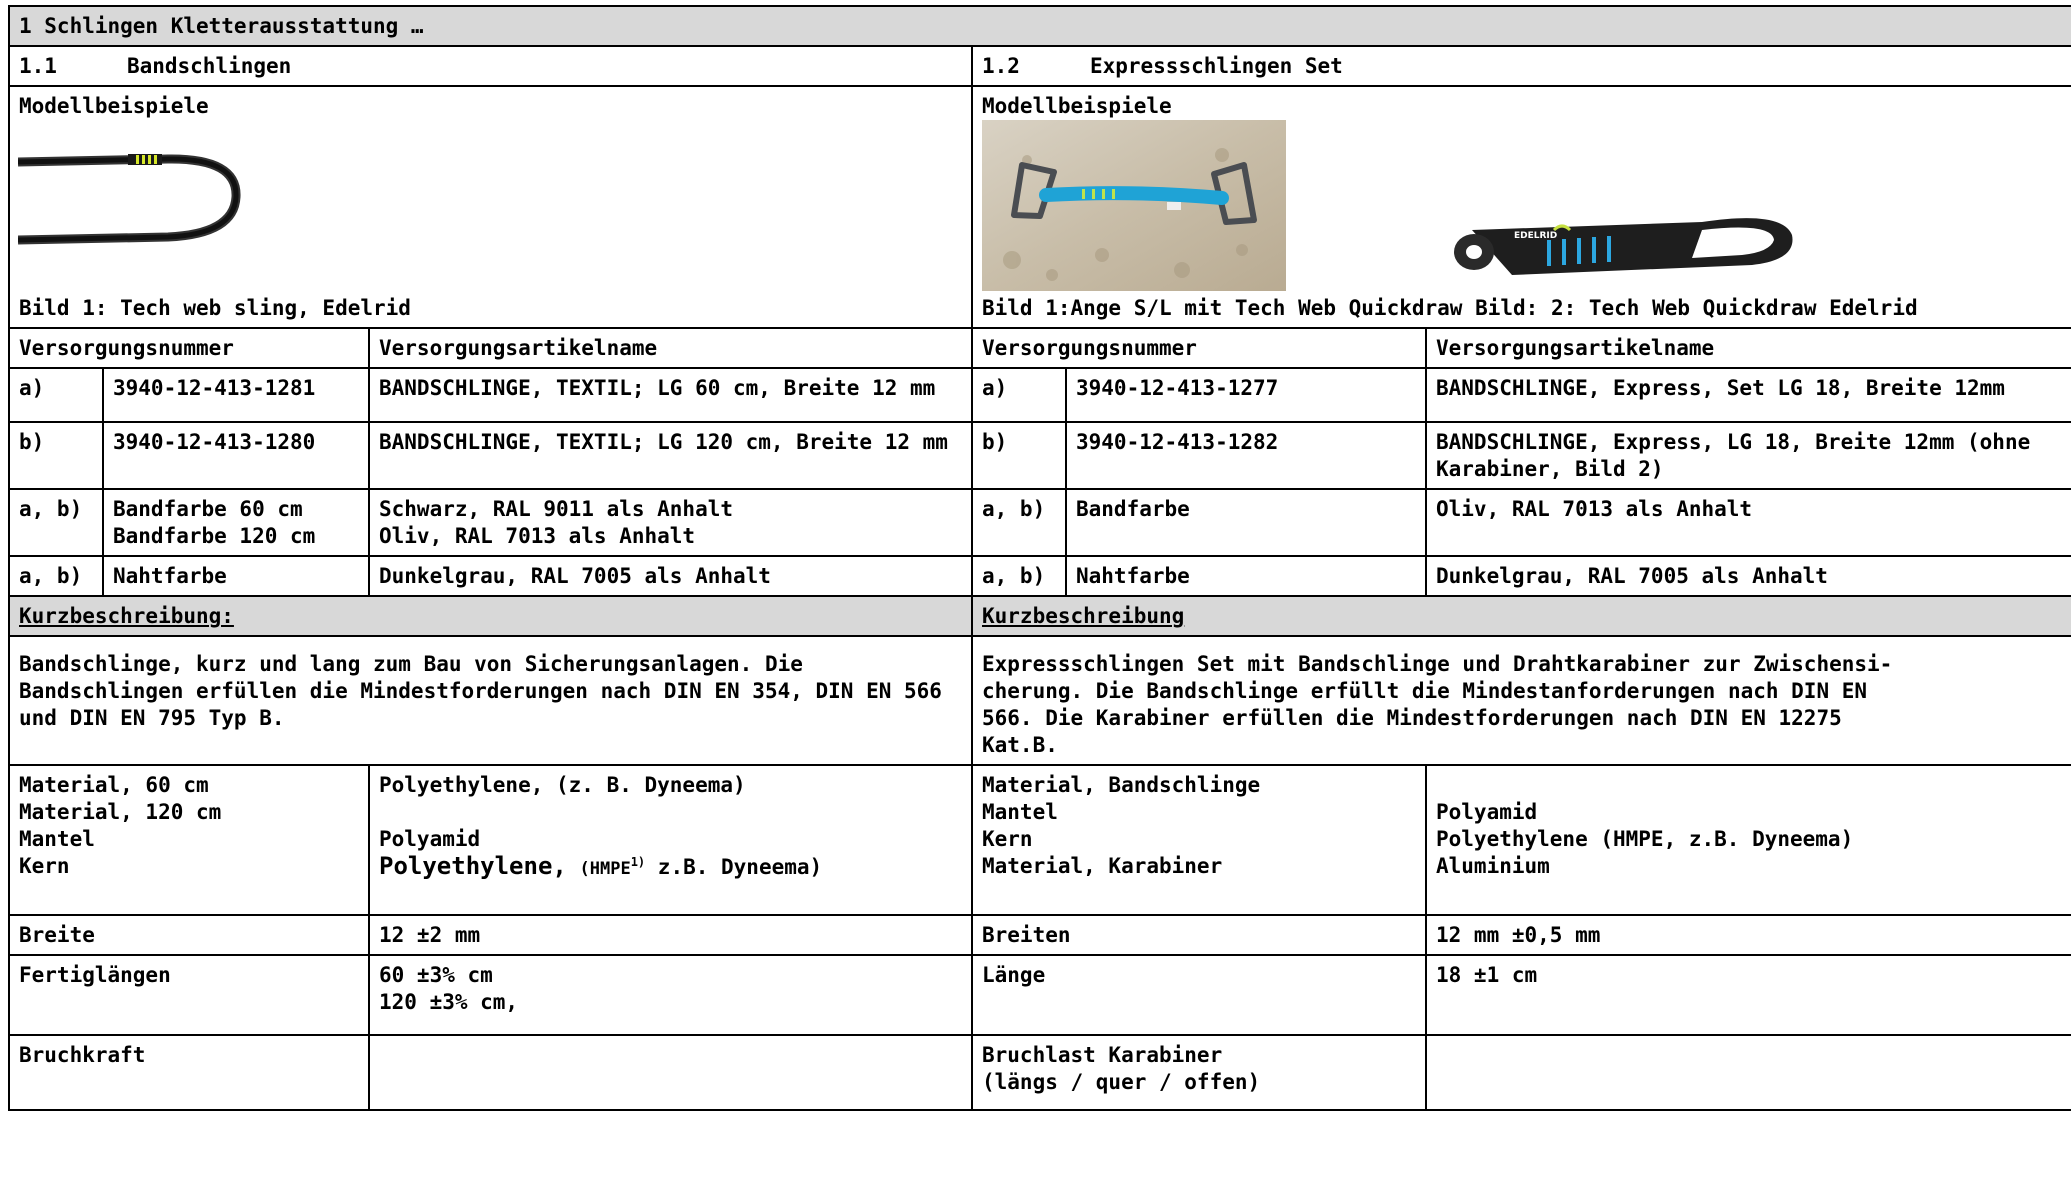 This screenshot has height=1195, width=2071. What do you see at coordinates (1246, 522) in the screenshot?
I see `band-color-label: Bandfarbe` at bounding box center [1246, 522].